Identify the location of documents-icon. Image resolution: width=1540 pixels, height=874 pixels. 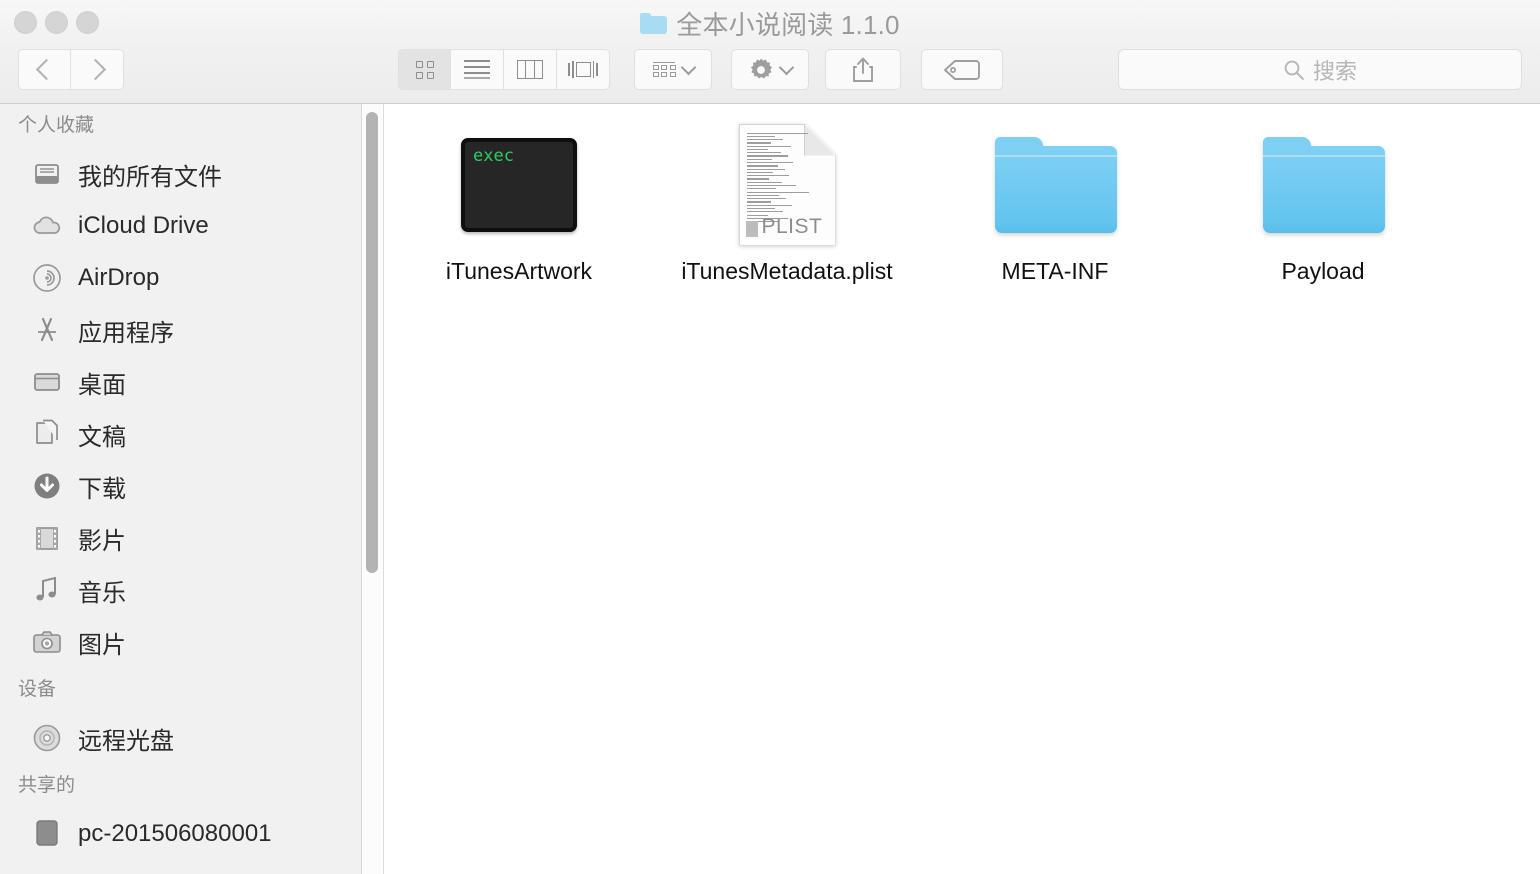
(47, 434).